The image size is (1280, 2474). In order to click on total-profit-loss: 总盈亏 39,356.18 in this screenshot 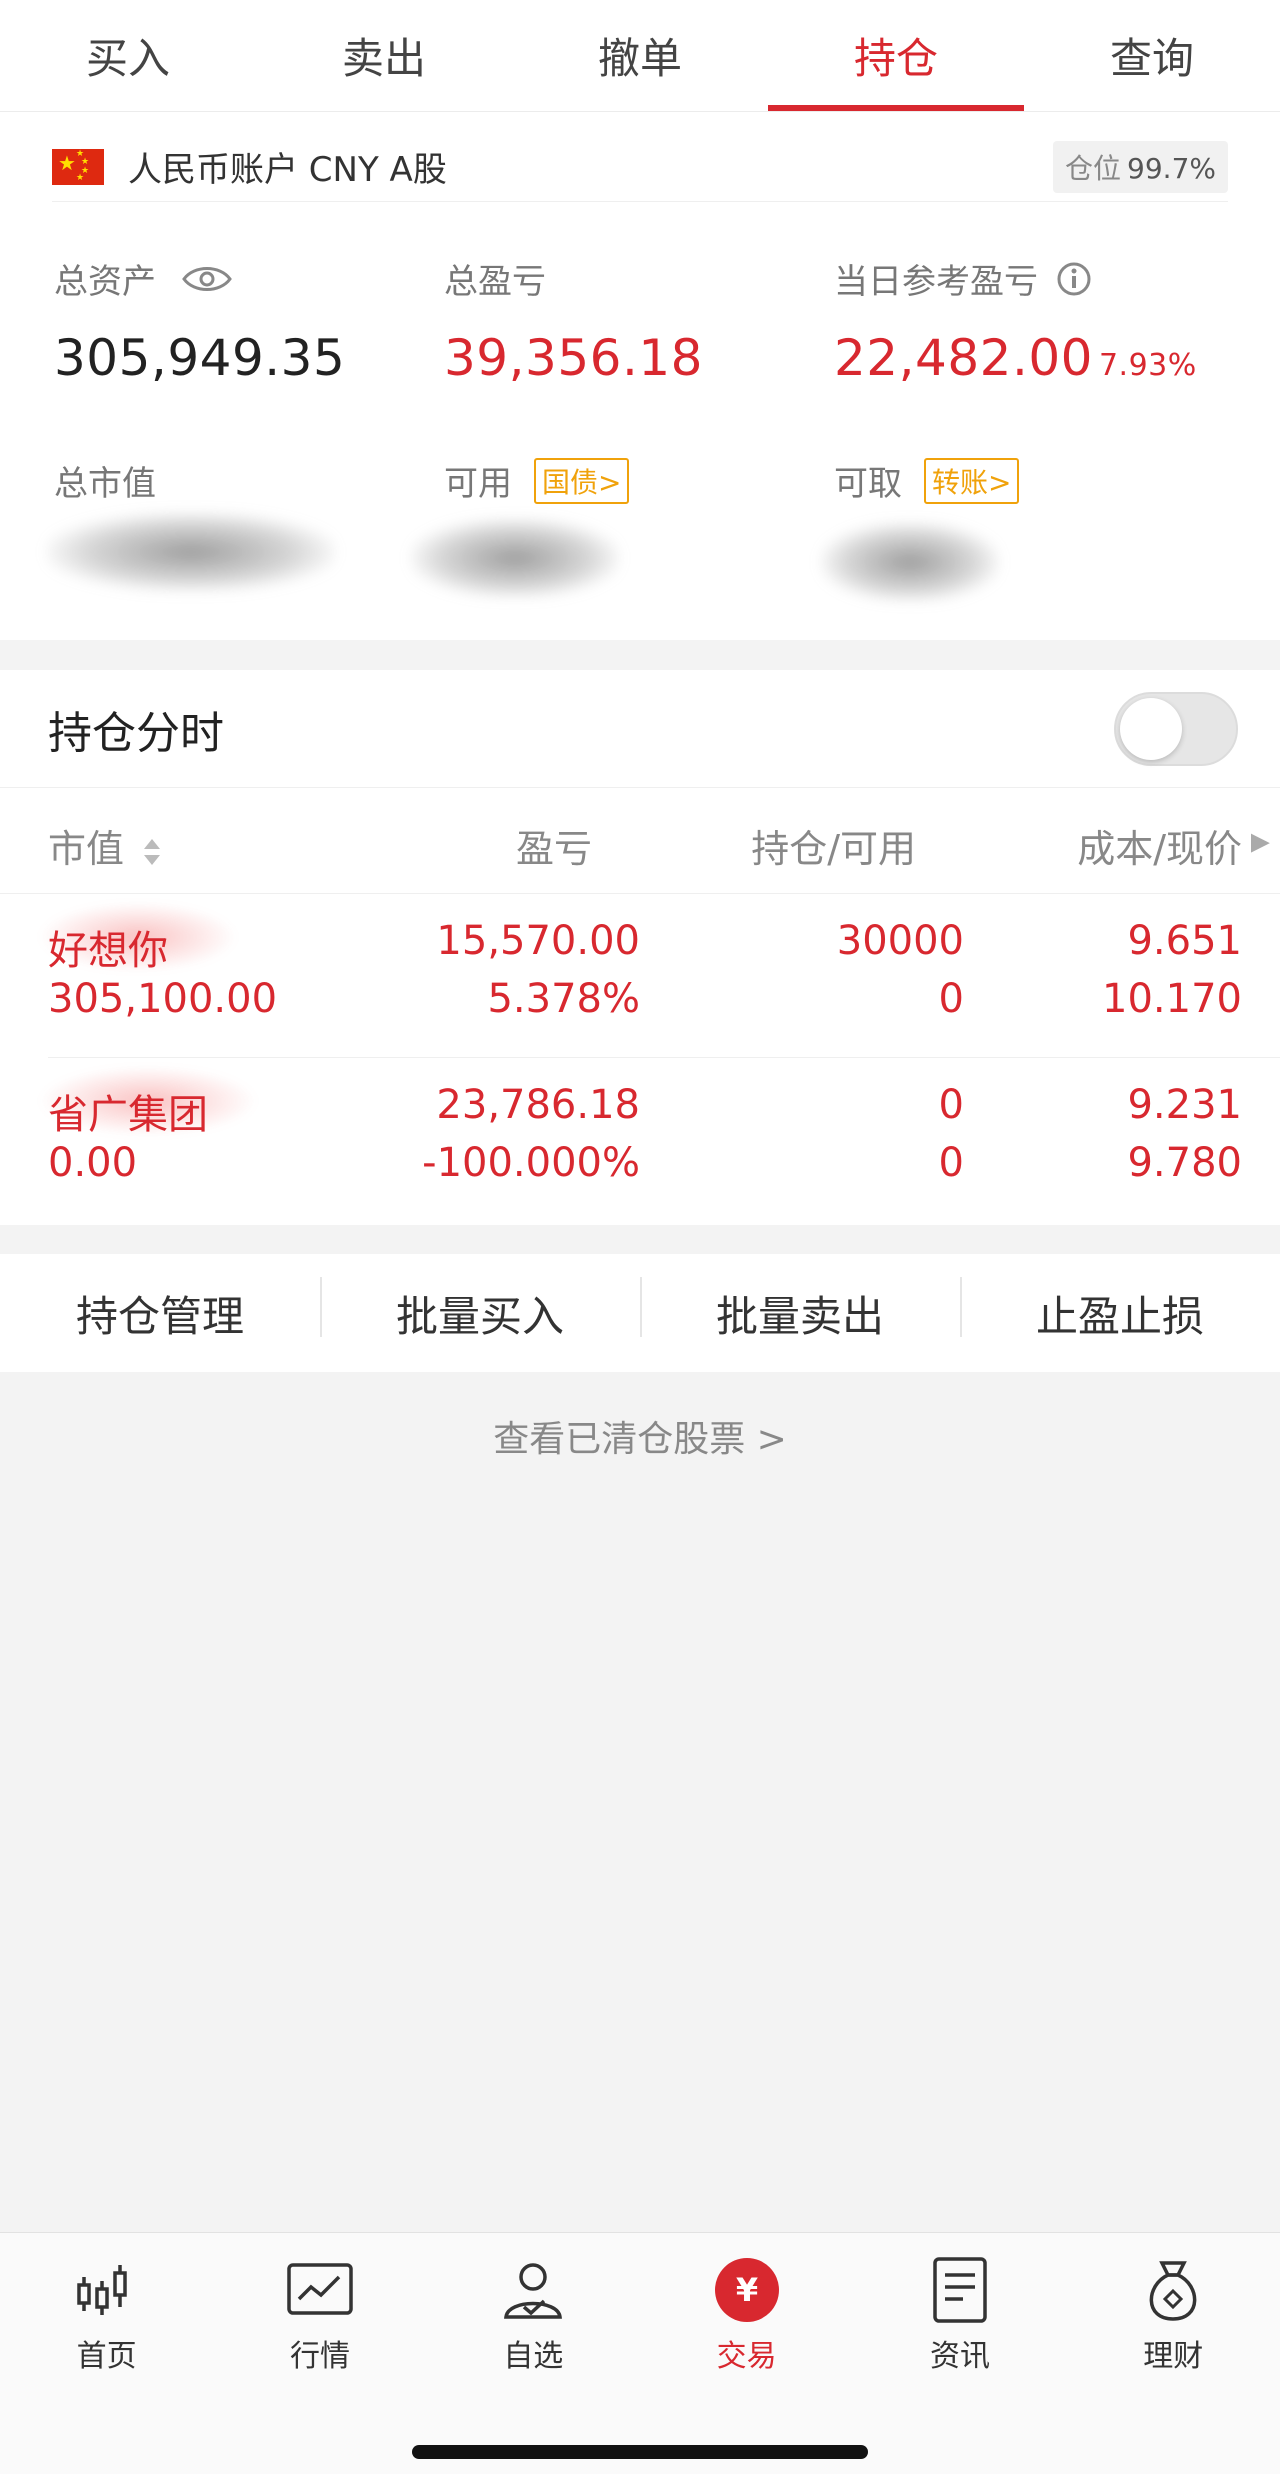, I will do `click(639, 320)`.